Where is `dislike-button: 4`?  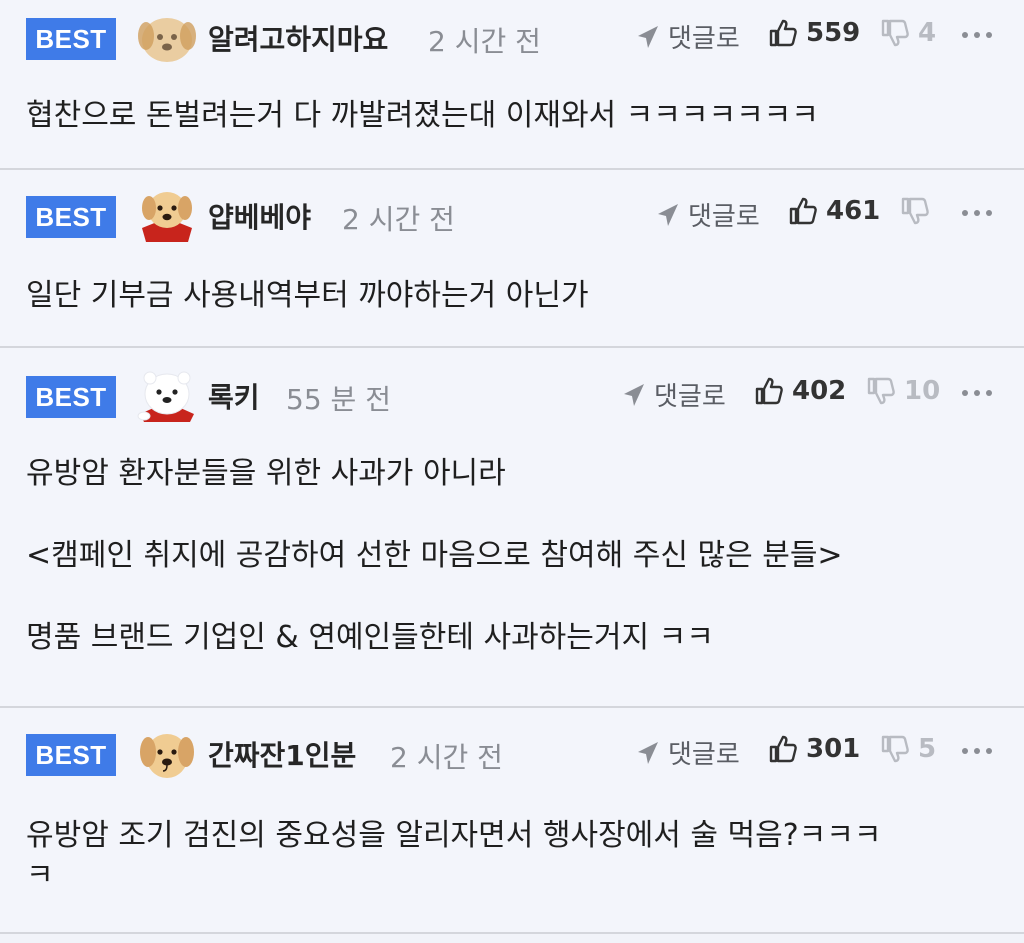
dislike-button: 4 is located at coordinates (908, 33).